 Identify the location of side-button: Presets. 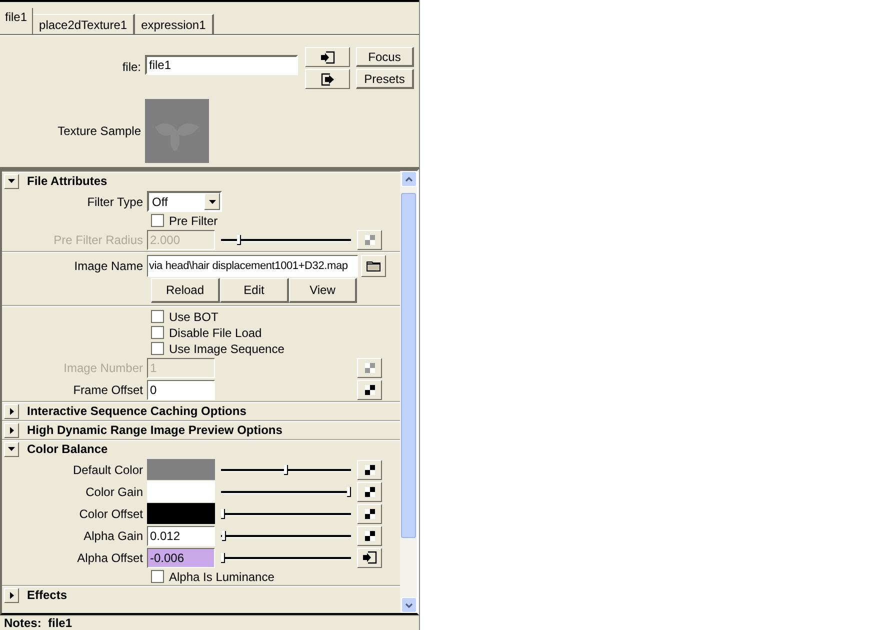
(385, 79).